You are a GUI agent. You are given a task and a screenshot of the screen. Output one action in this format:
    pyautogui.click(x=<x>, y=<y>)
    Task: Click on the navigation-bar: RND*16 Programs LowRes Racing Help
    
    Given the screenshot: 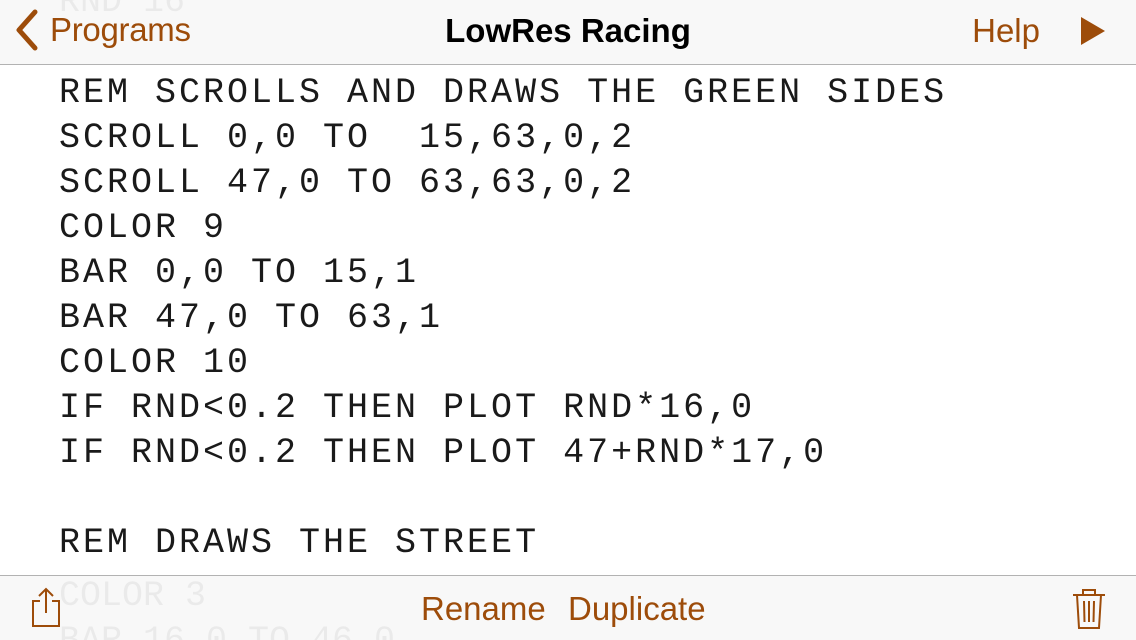 What is the action you would take?
    pyautogui.click(x=568, y=32)
    